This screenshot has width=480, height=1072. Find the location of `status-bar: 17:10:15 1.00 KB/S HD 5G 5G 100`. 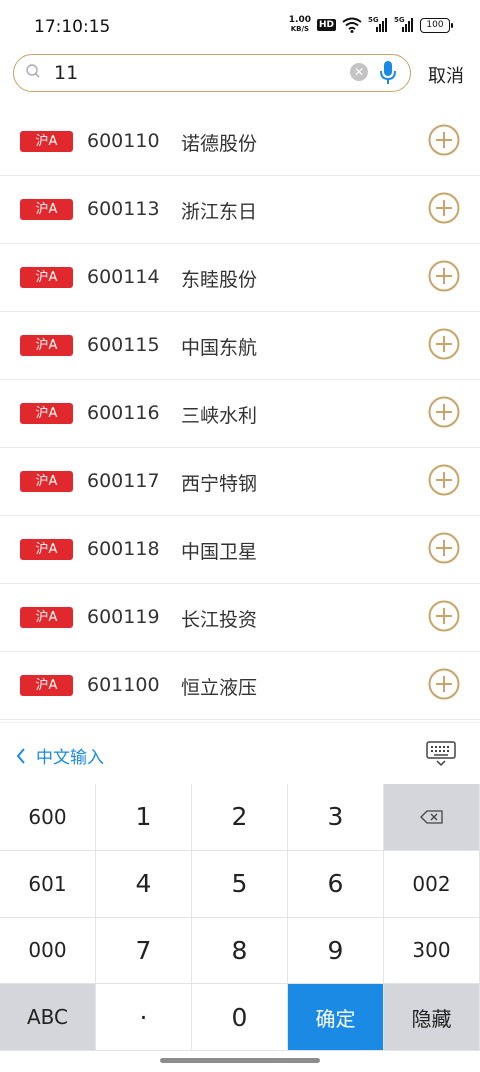

status-bar: 17:10:15 1.00 KB/S HD 5G 5G 100 is located at coordinates (240, 26).